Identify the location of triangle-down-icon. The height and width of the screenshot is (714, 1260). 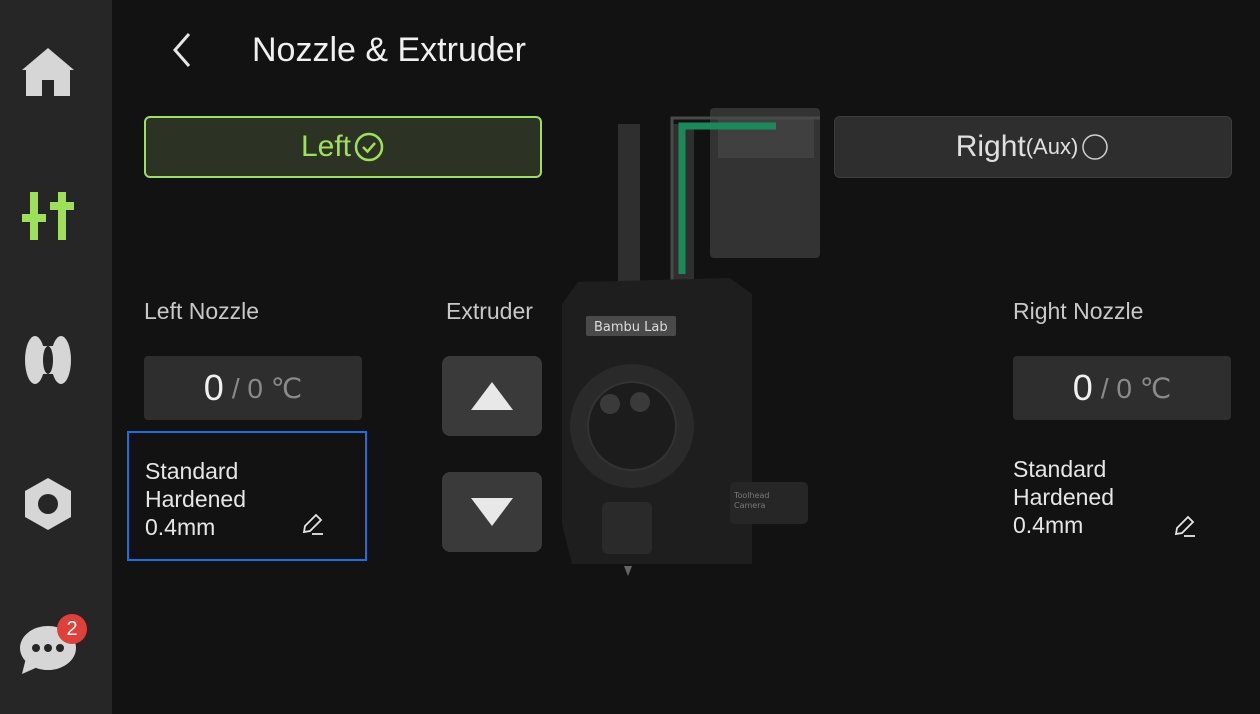
(492, 512).